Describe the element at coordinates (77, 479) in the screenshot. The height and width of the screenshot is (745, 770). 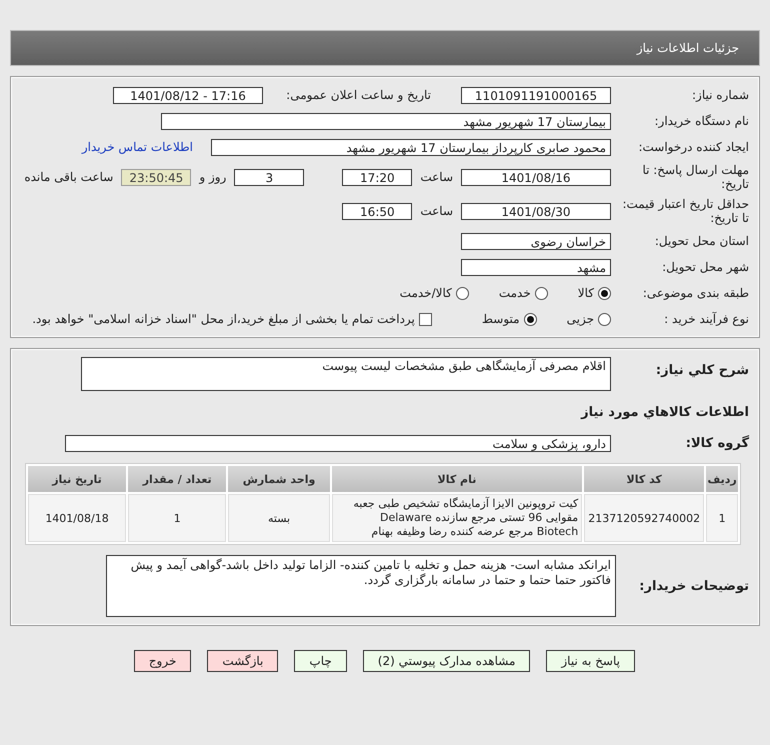
I see `column-header: تاریخ نیاز` at that location.